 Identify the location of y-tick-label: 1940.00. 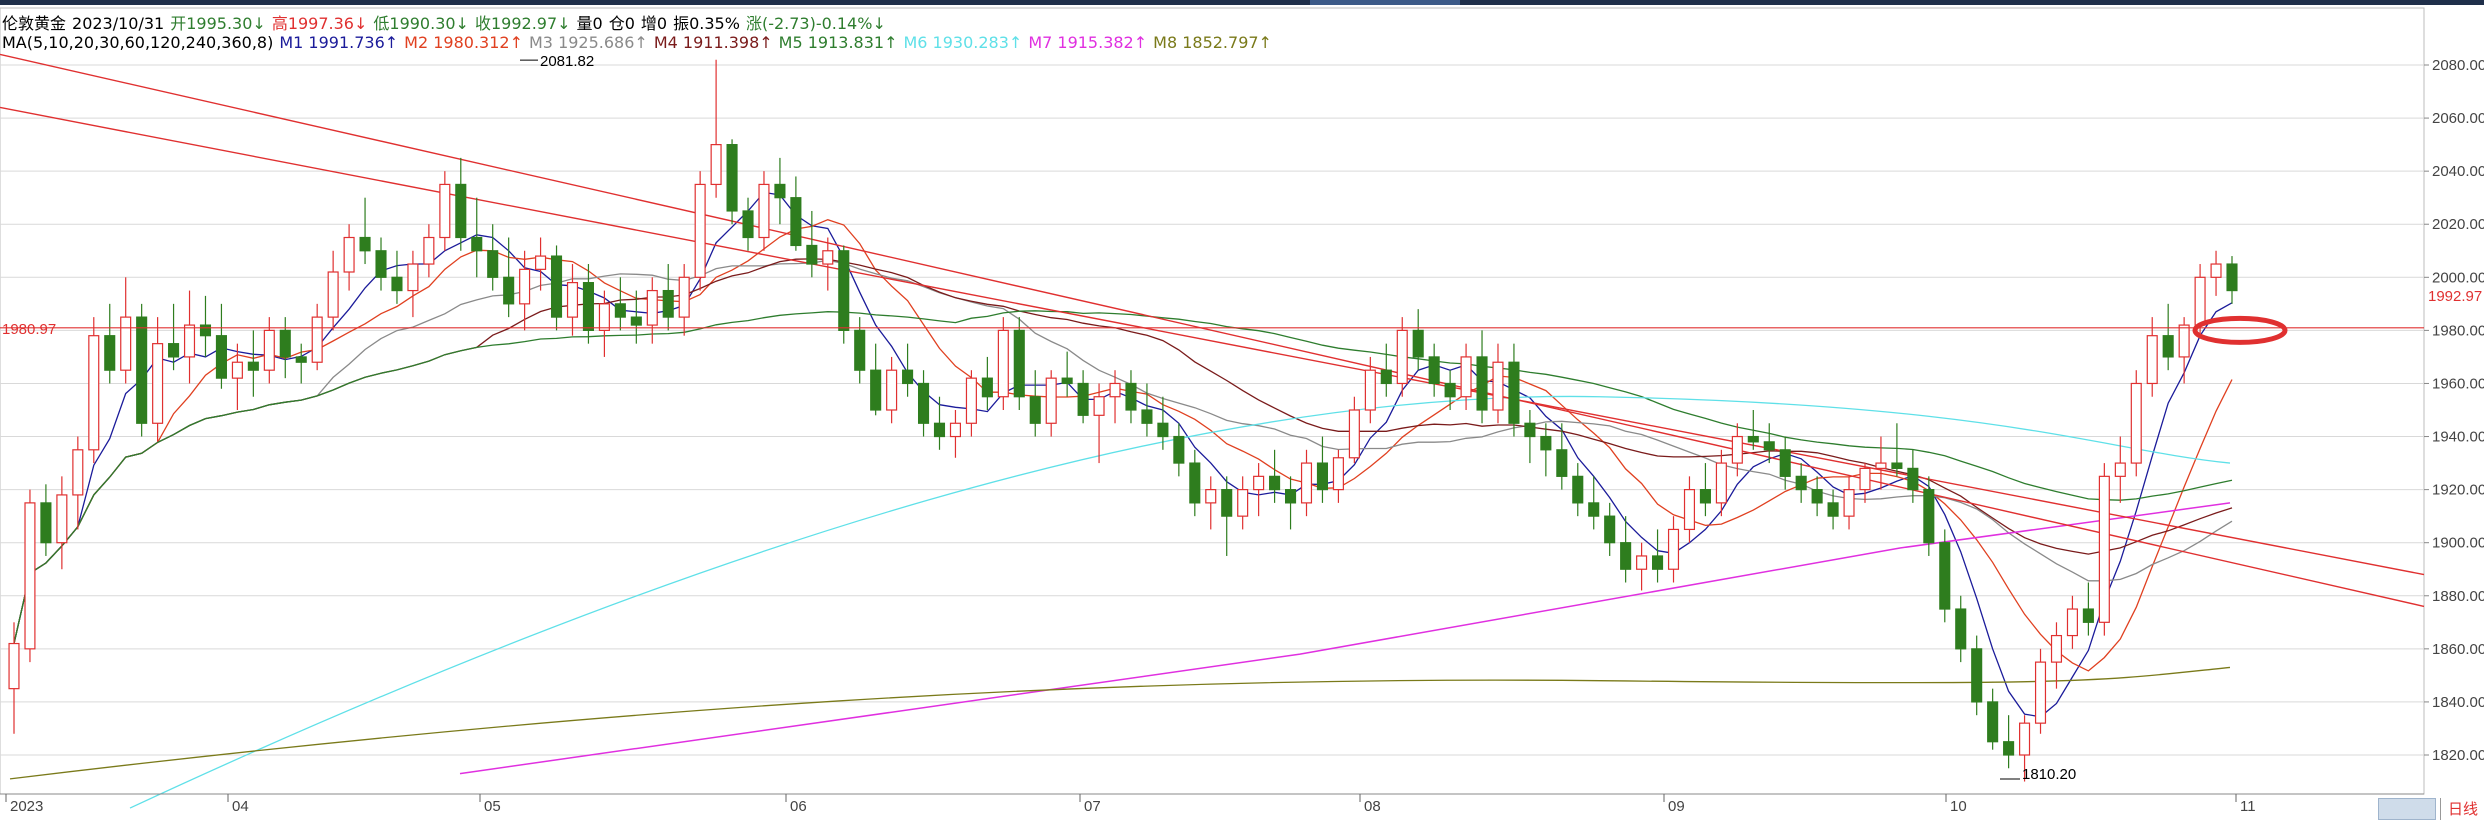
(2458, 437).